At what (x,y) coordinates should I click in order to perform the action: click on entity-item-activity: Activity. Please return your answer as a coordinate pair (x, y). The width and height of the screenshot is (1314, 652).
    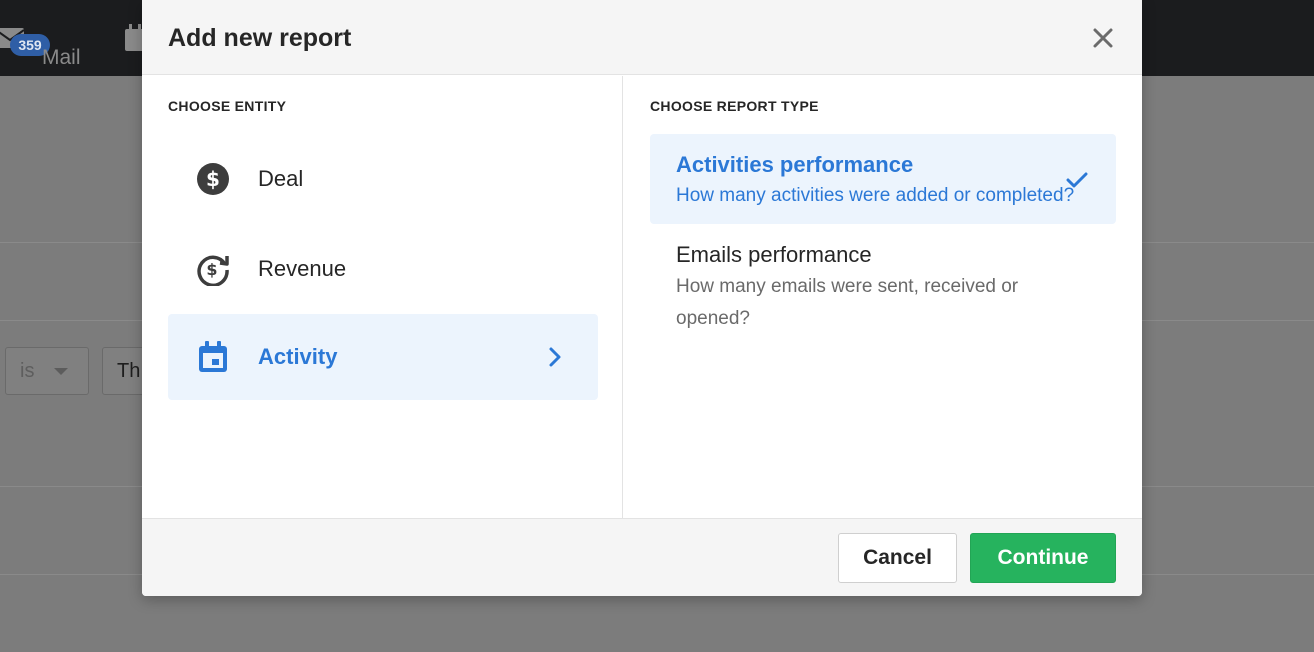
    Looking at the image, I should click on (383, 357).